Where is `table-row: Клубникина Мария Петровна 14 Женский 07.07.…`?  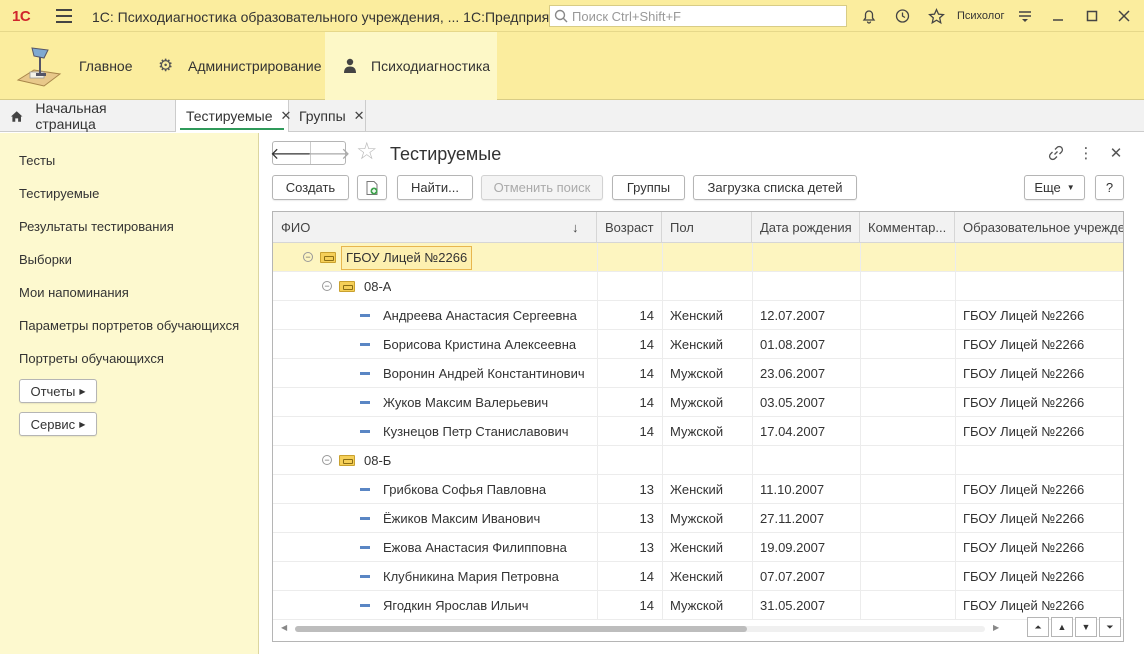
table-row: Клубникина Мария Петровна 14 Женский 07.07.… is located at coordinates (698, 576).